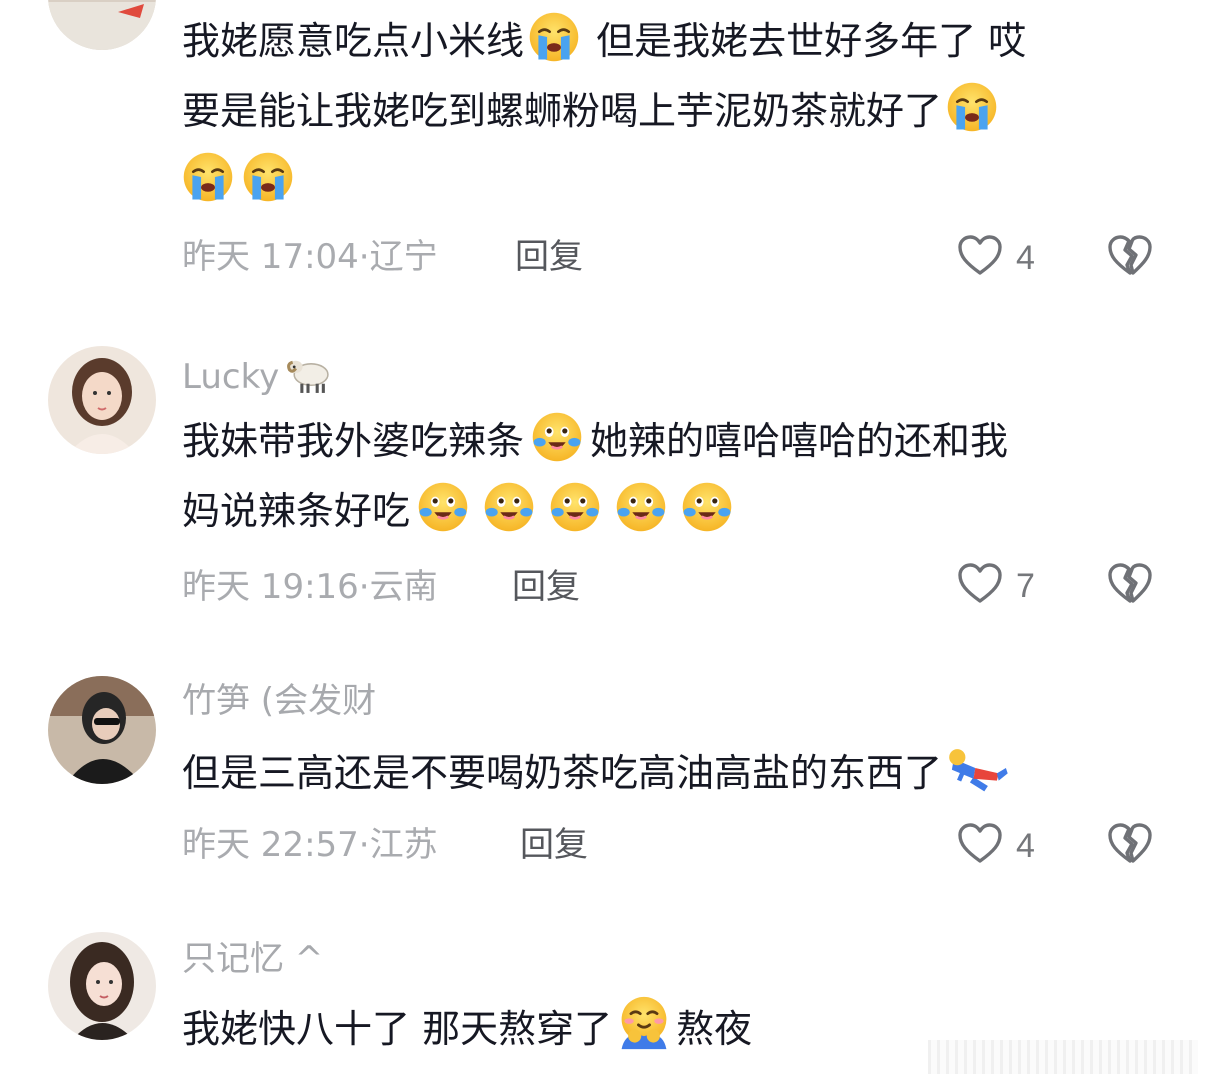 Image resolution: width=1206 pixels, height=1080 pixels. I want to click on comment-text: 我妹带我外婆吃辣条 她辣的嘻哈嘻哈的还和我 妈说辣条好吃, so click(672, 476).